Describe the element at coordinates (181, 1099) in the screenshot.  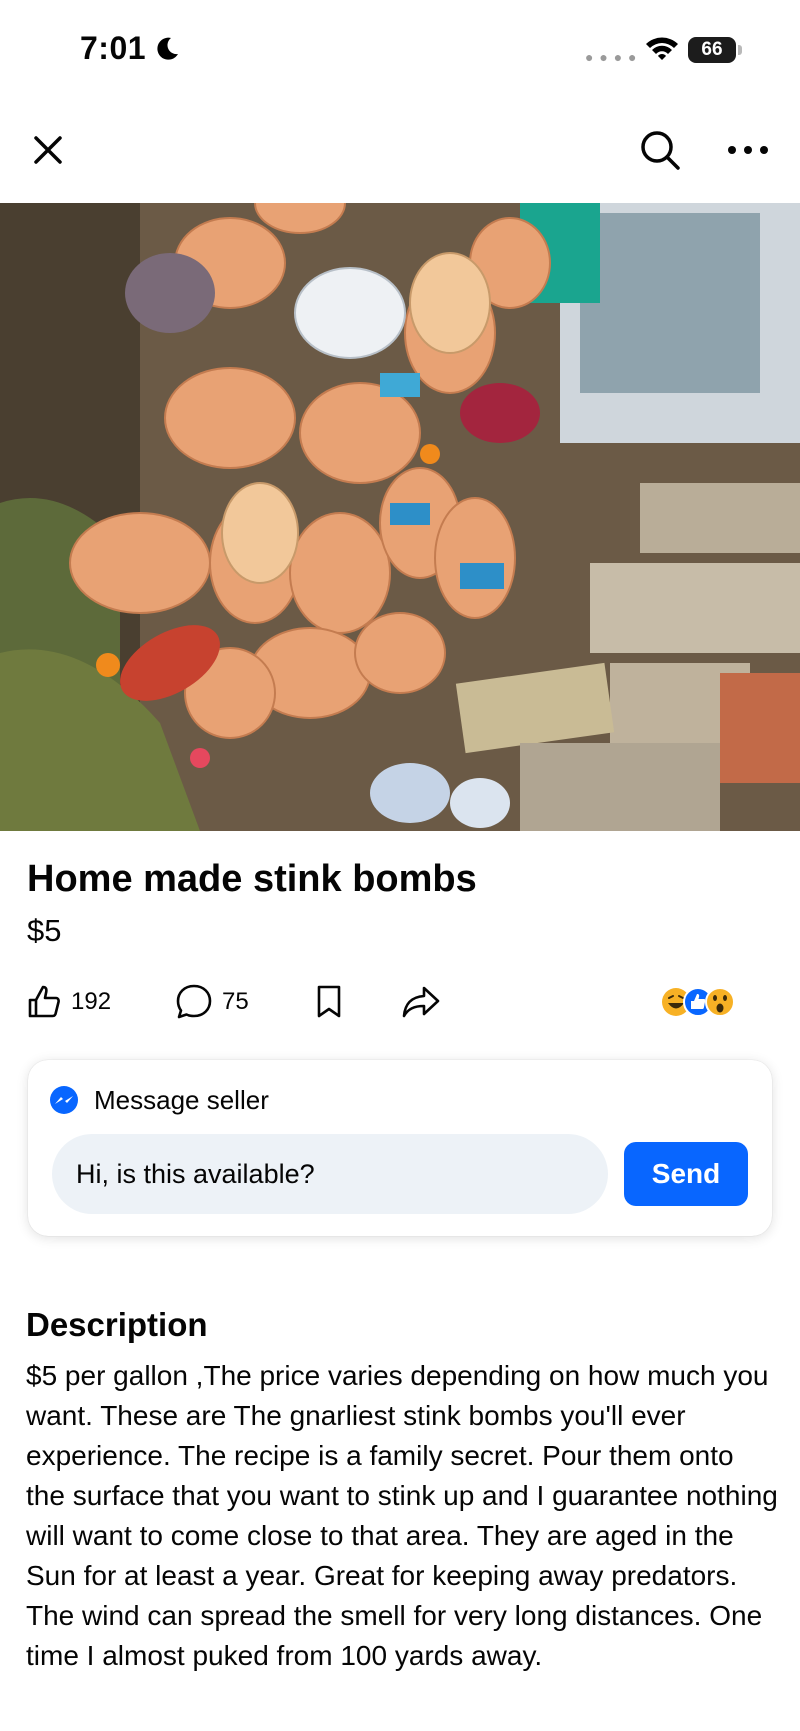
I see `message-seller-label: Message seller` at that location.